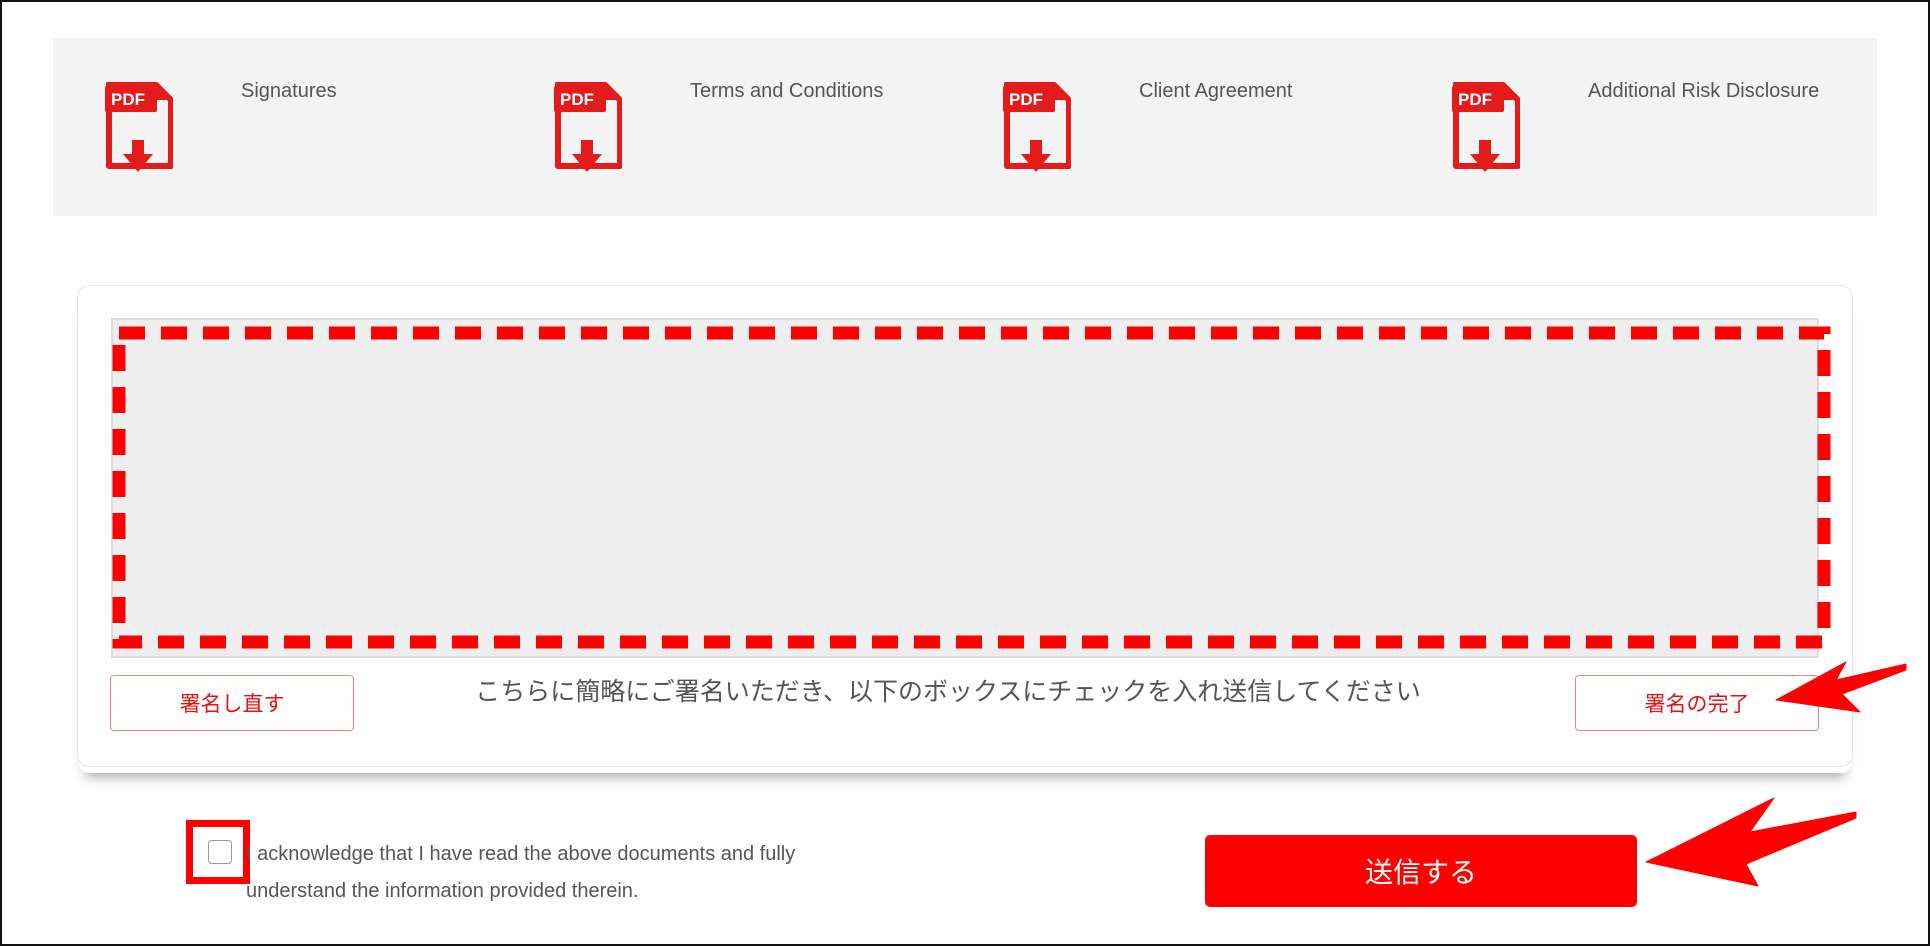 The height and width of the screenshot is (946, 1930). Describe the element at coordinates (220, 852) in the screenshot. I see `acknowledge-checkbox` at that location.